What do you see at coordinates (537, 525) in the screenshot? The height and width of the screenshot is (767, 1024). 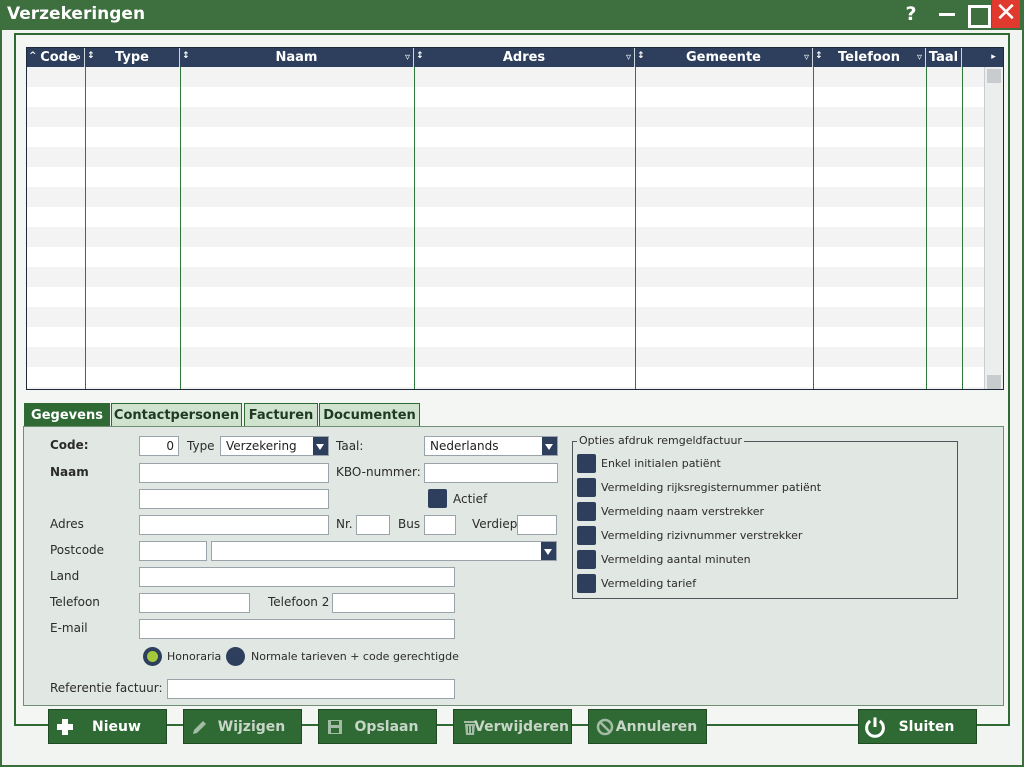 I see `verdiep-input` at bounding box center [537, 525].